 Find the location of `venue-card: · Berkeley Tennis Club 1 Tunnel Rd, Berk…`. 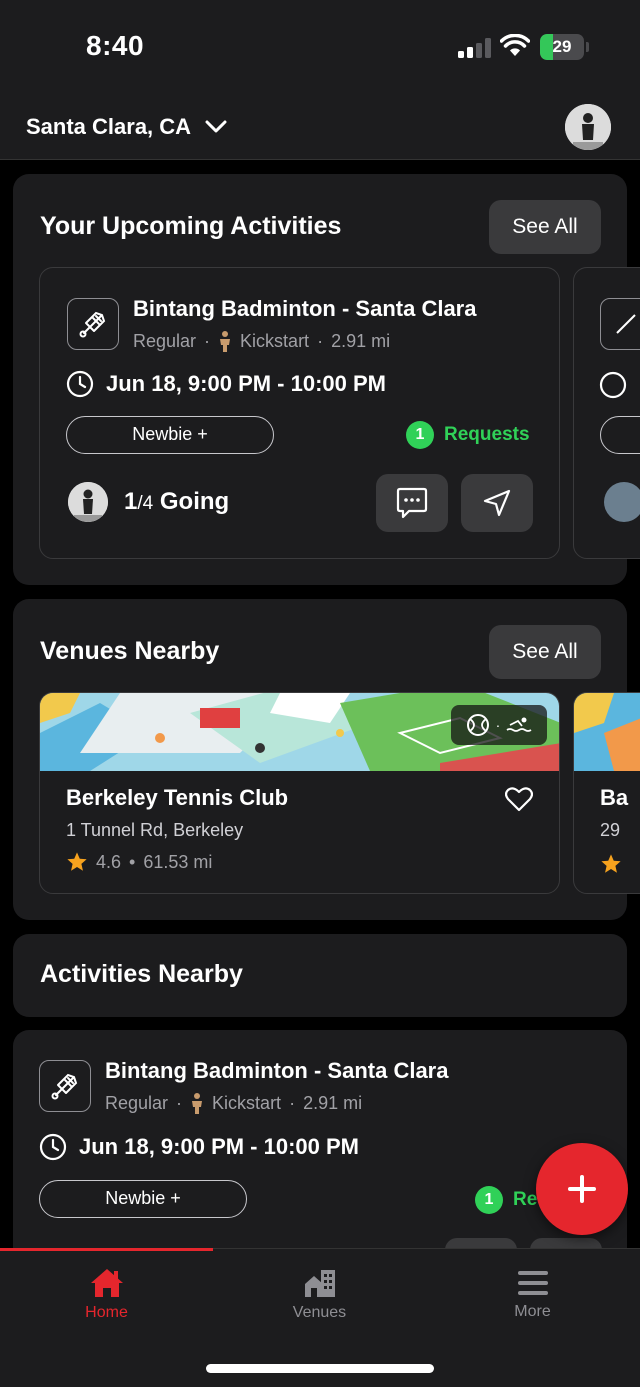

venue-card: · Berkeley Tennis Club 1 Tunnel Rd, Berk… is located at coordinates (299, 793).